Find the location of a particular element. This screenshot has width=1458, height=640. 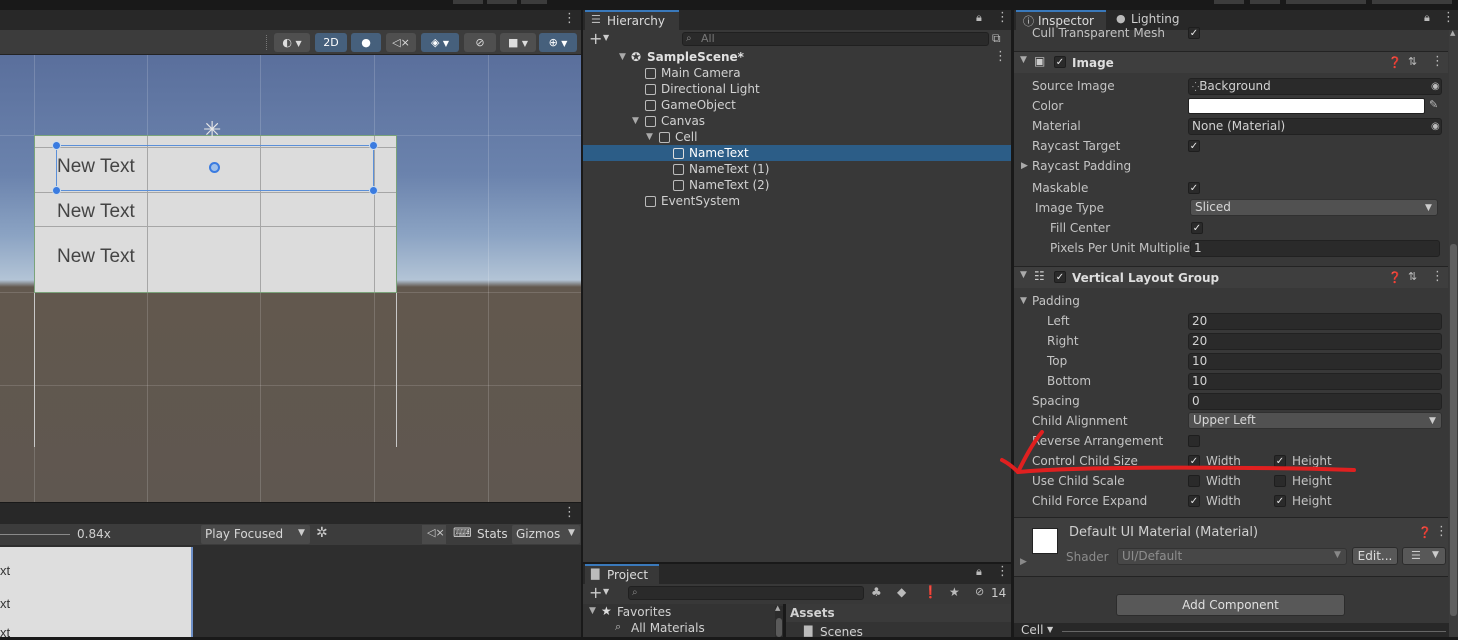

stats-button: Stats is located at coordinates (492, 534).